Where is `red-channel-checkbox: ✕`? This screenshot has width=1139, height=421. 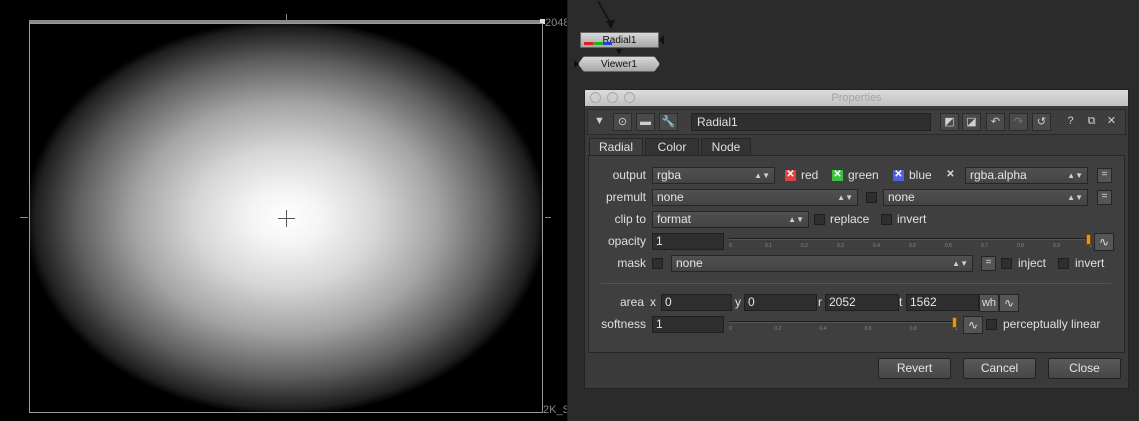 red-channel-checkbox: ✕ is located at coordinates (790, 175).